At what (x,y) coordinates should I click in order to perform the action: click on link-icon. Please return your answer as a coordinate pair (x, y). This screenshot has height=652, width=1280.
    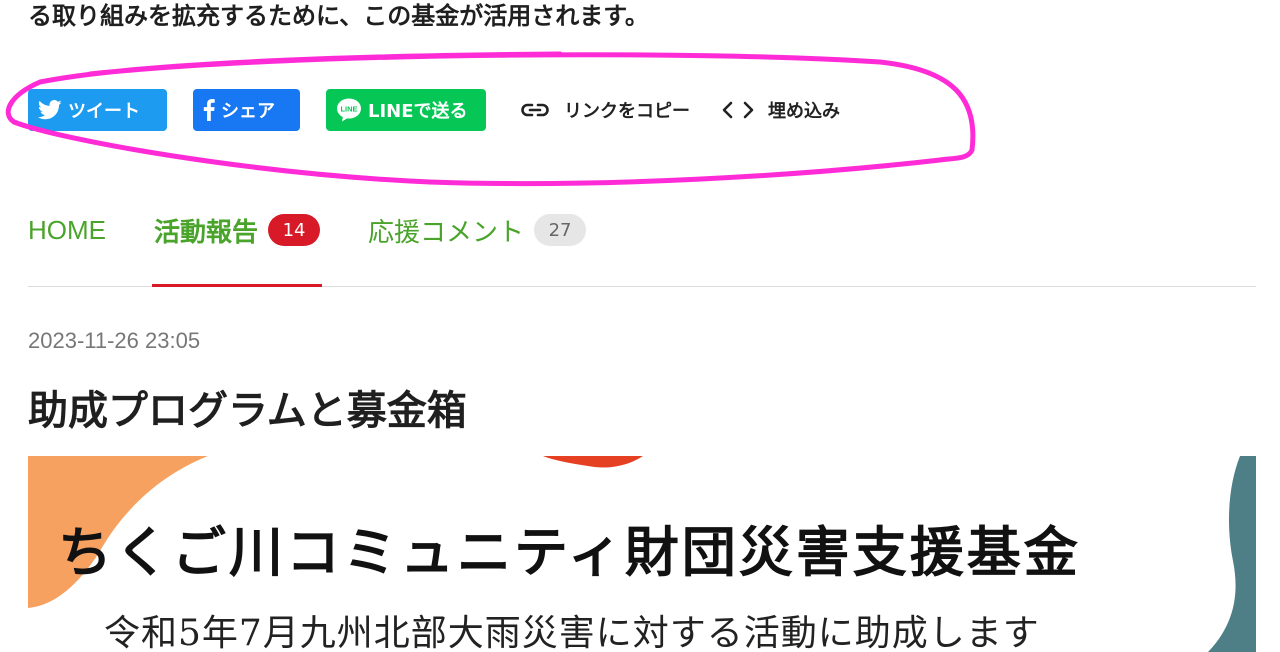
    Looking at the image, I should click on (535, 110).